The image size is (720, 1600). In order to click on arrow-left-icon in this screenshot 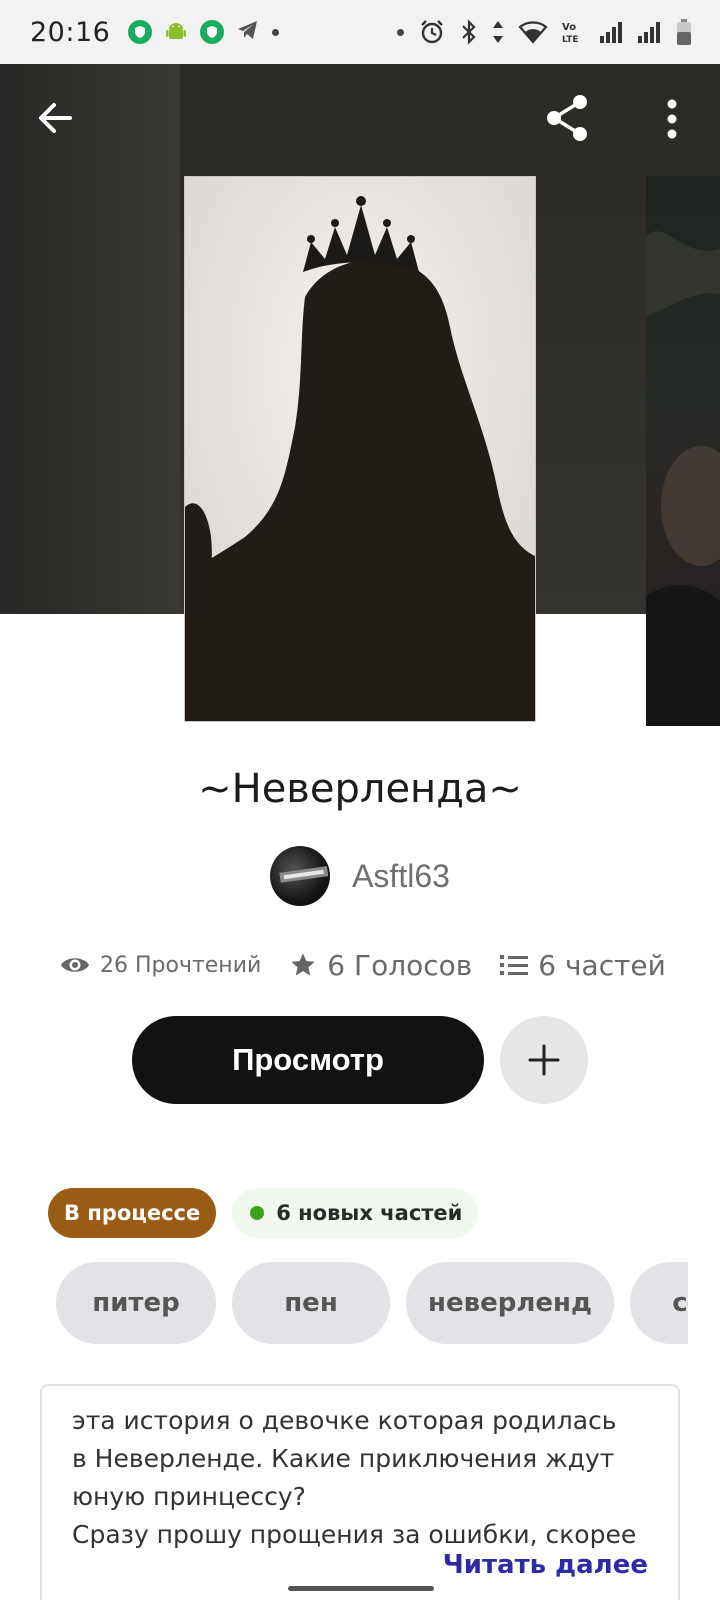, I will do `click(55, 118)`.